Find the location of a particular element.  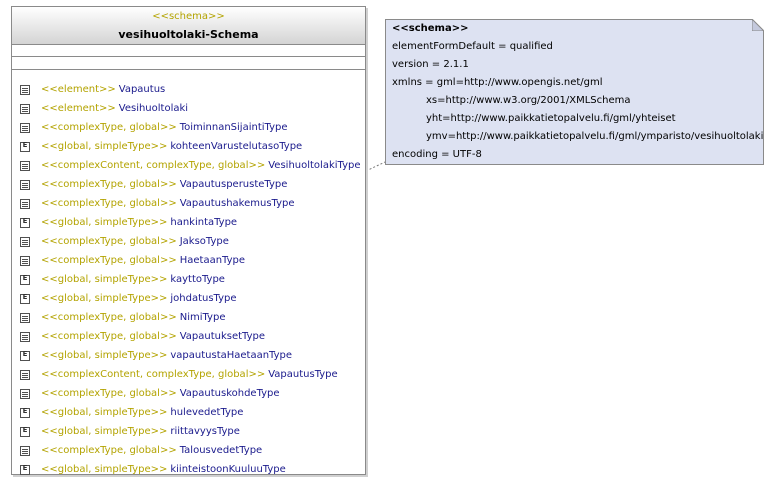

class-header: <<schema>> vesihuoltolaki-Schema is located at coordinates (188, 26).